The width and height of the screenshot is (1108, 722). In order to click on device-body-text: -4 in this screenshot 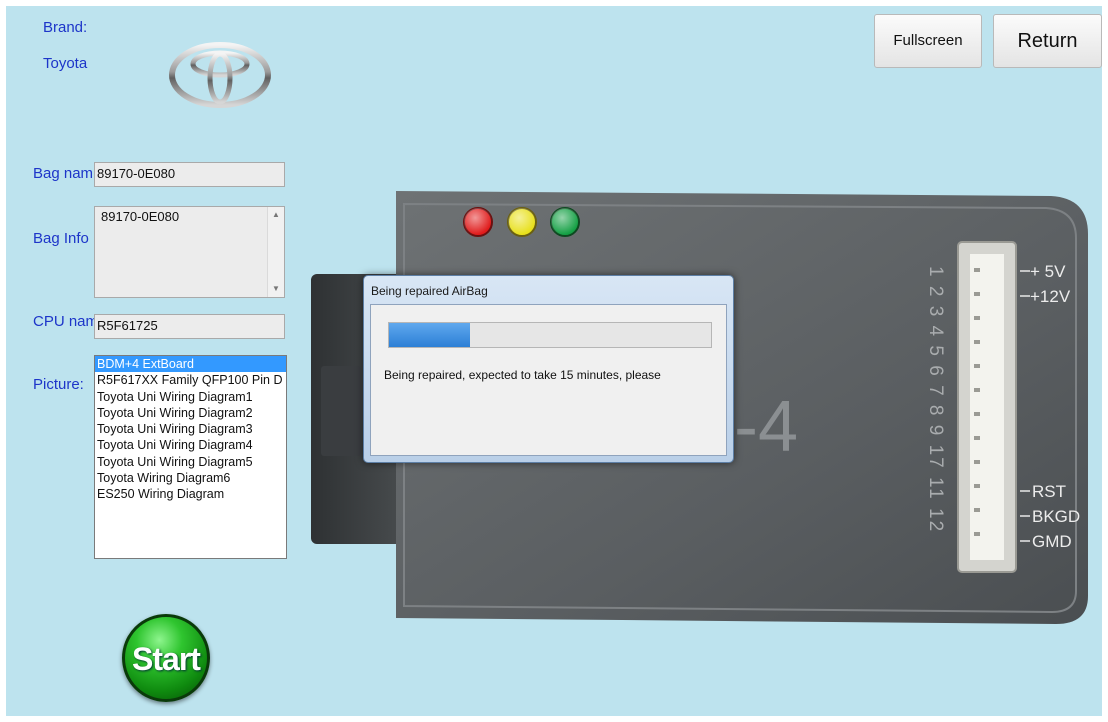, I will do `click(766, 427)`.